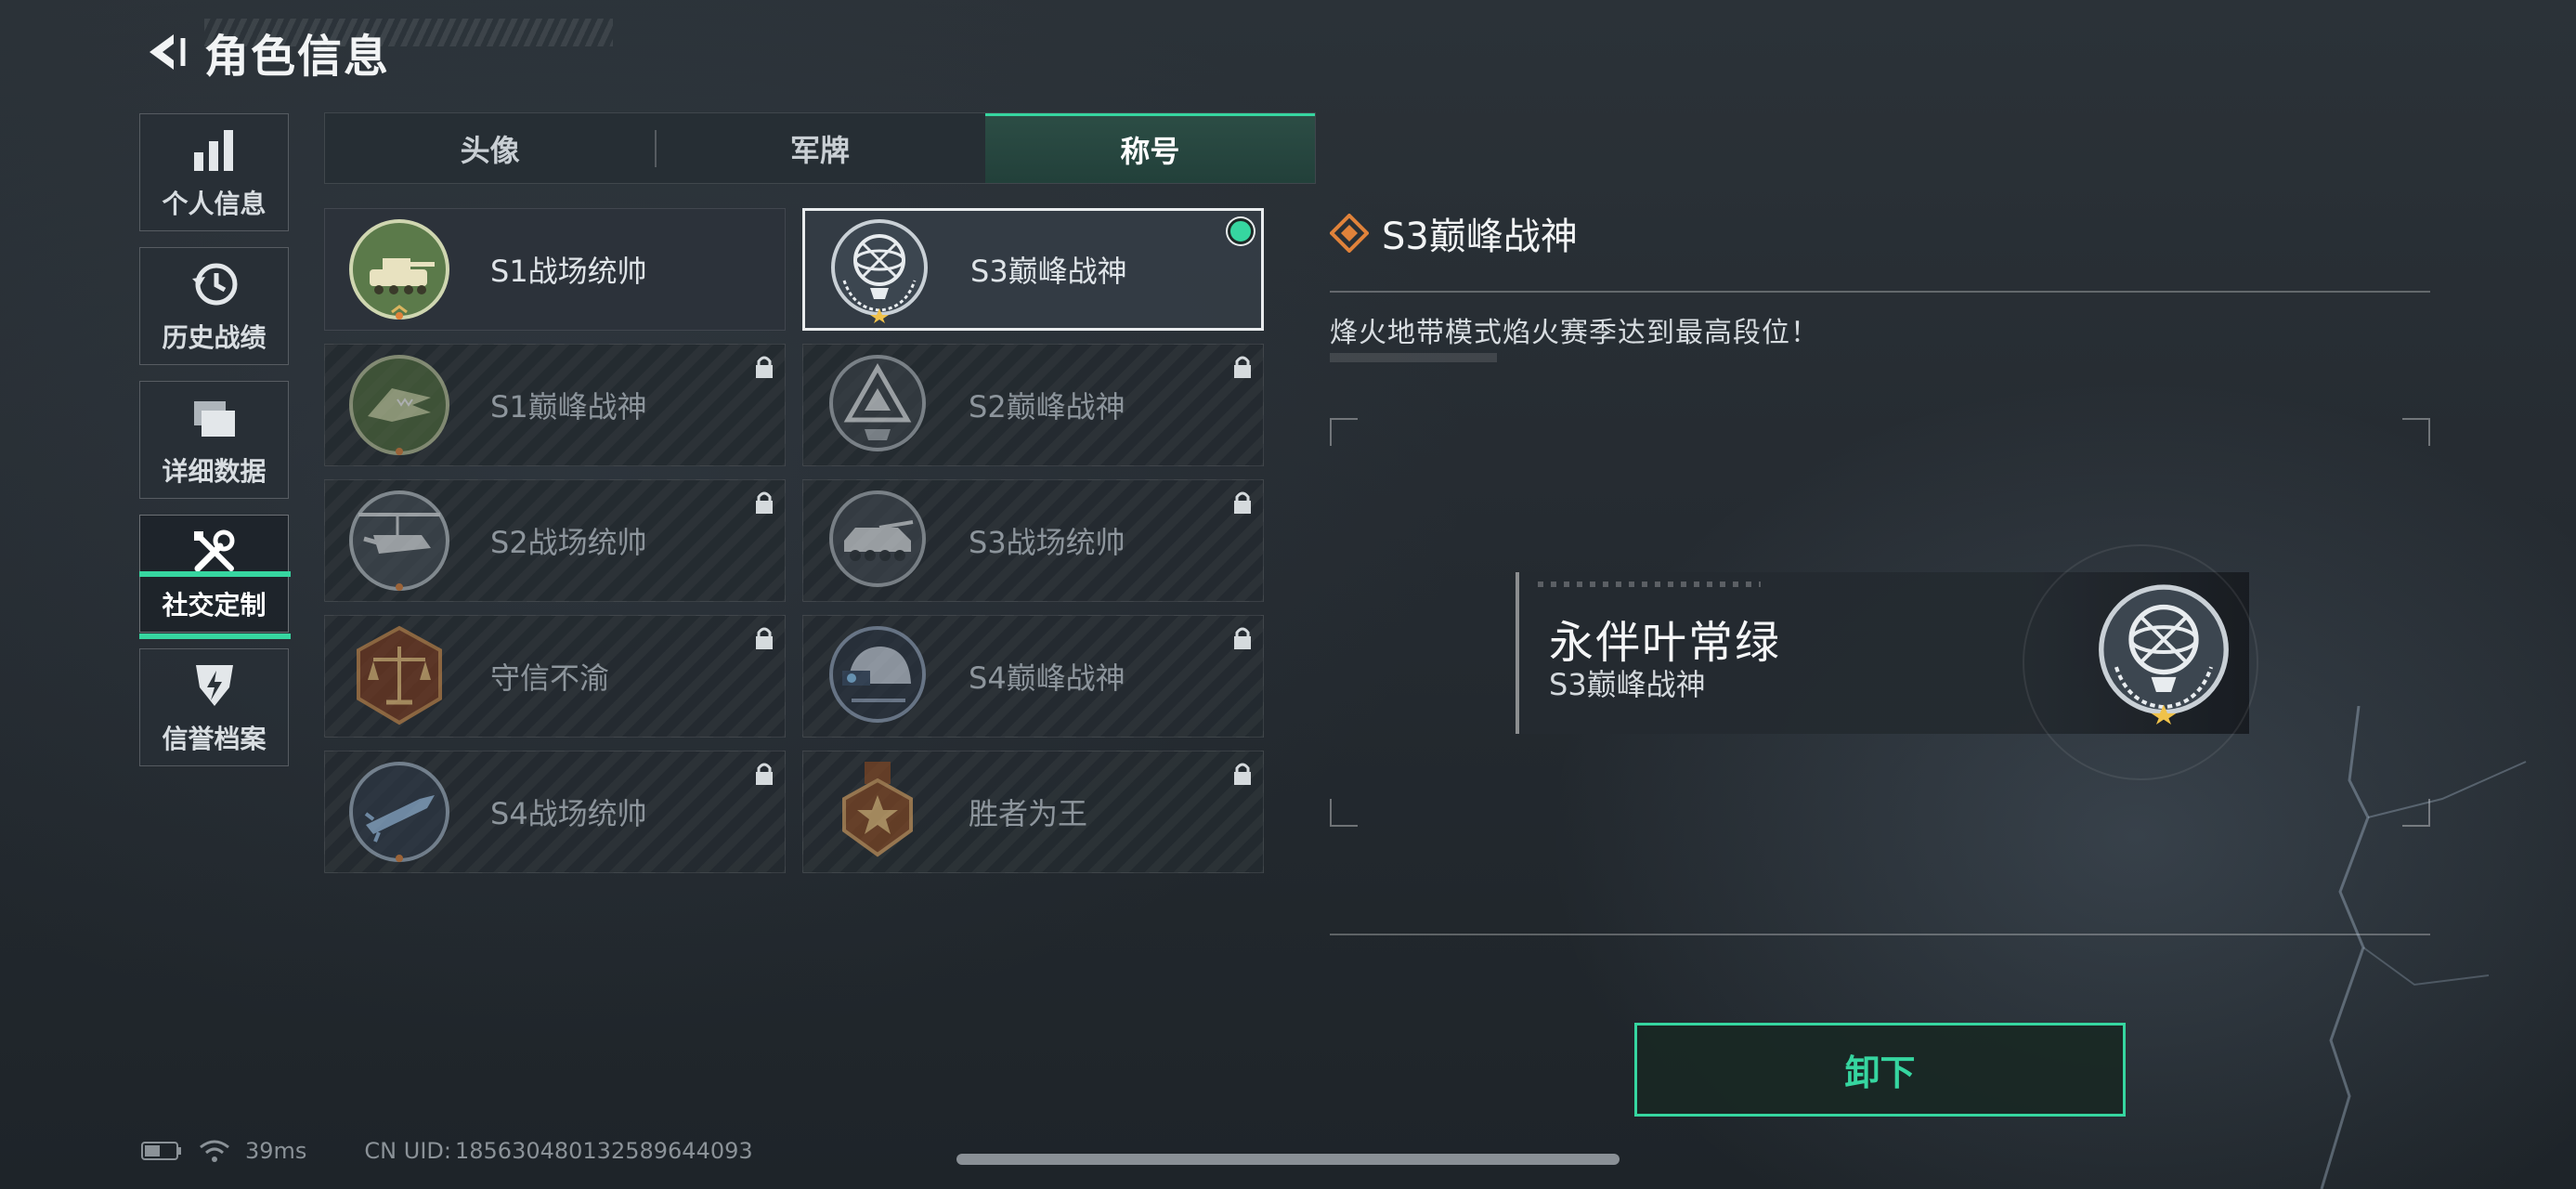  I want to click on equipped-indicator, so click(1241, 231).